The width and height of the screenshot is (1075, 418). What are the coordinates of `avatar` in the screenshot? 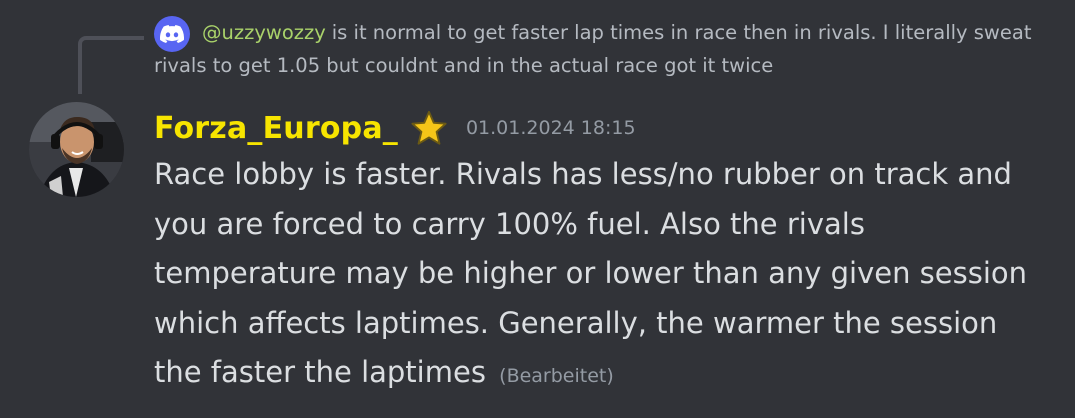 It's located at (76, 149).